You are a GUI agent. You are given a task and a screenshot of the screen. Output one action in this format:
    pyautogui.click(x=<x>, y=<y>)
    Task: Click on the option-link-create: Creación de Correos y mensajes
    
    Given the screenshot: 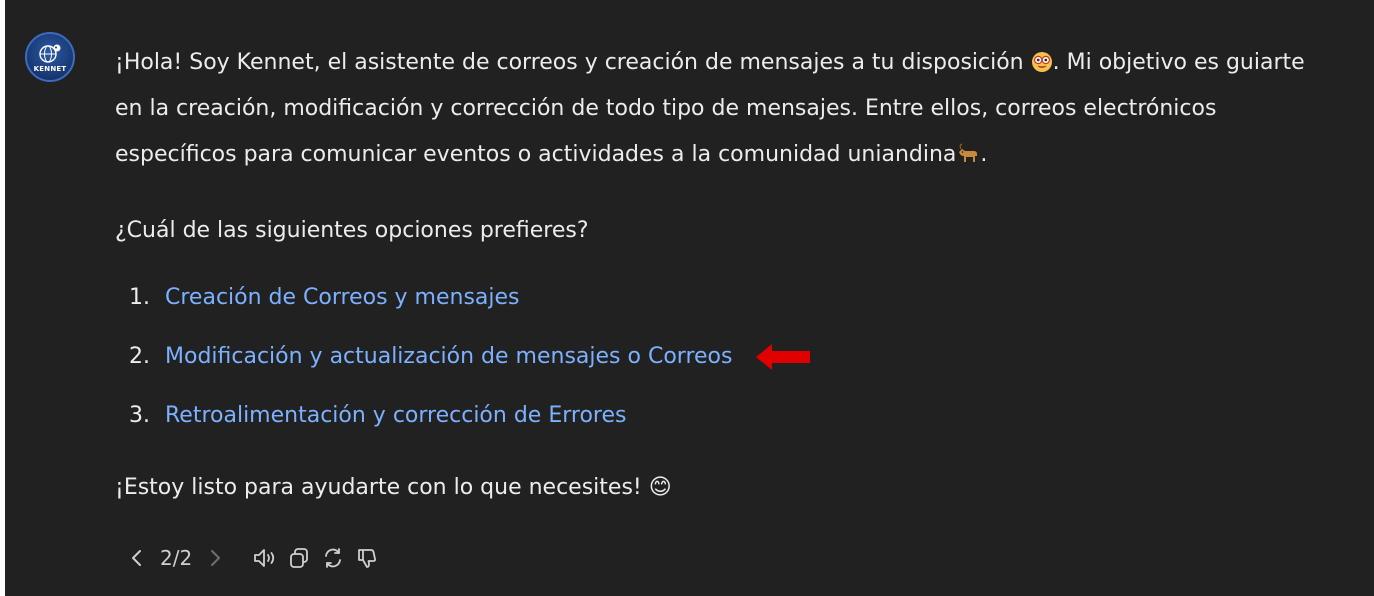 What is the action you would take?
    pyautogui.click(x=342, y=297)
    